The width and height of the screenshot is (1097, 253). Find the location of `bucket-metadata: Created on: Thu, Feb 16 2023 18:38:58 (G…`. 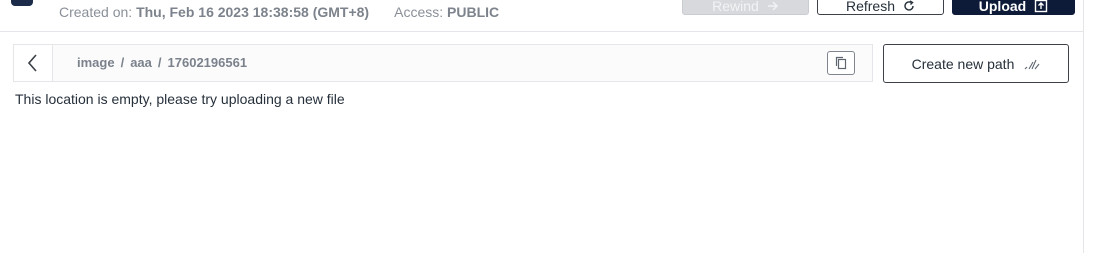

bucket-metadata: Created on: Thu, Feb 16 2023 18:38:58 (G… is located at coordinates (279, 12).